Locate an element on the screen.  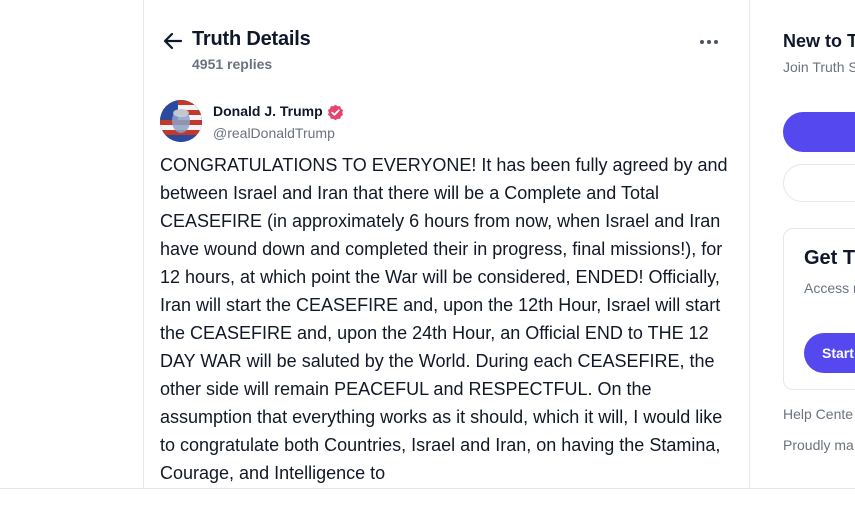
back-arrow-icon is located at coordinates (173, 41).